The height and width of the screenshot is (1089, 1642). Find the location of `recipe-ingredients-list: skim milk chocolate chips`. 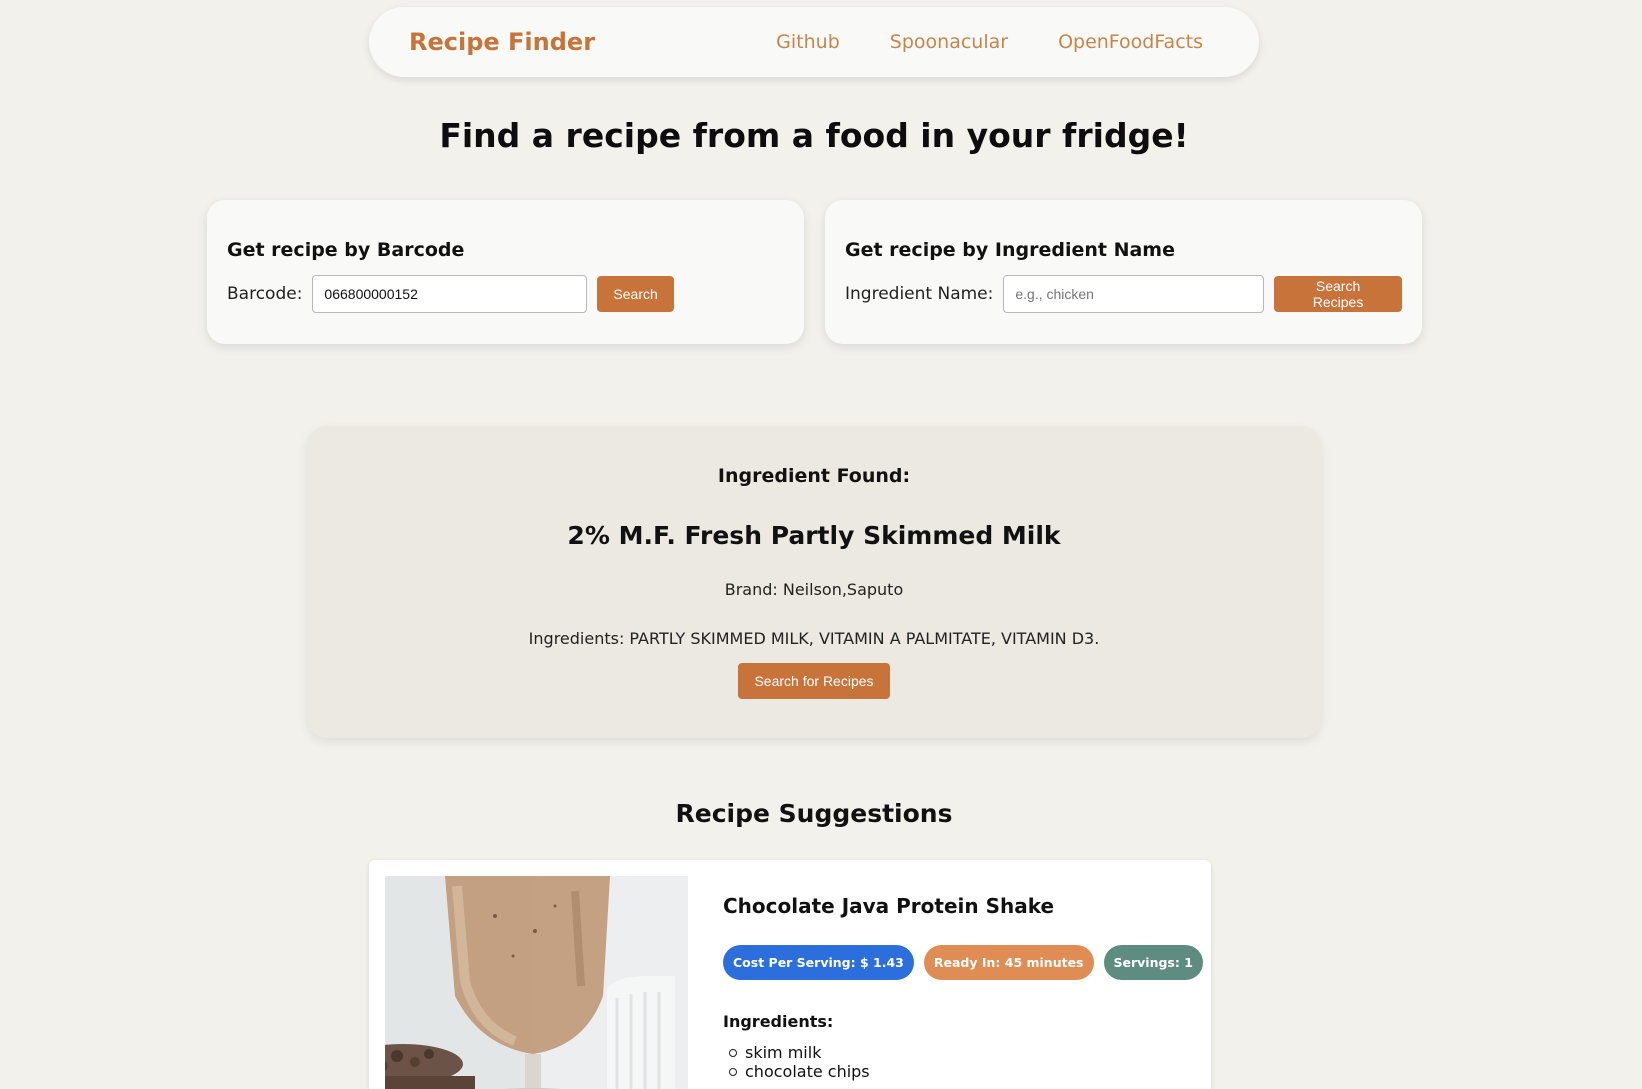

recipe-ingredients-list: skim milk chocolate chips is located at coordinates (796, 1062).